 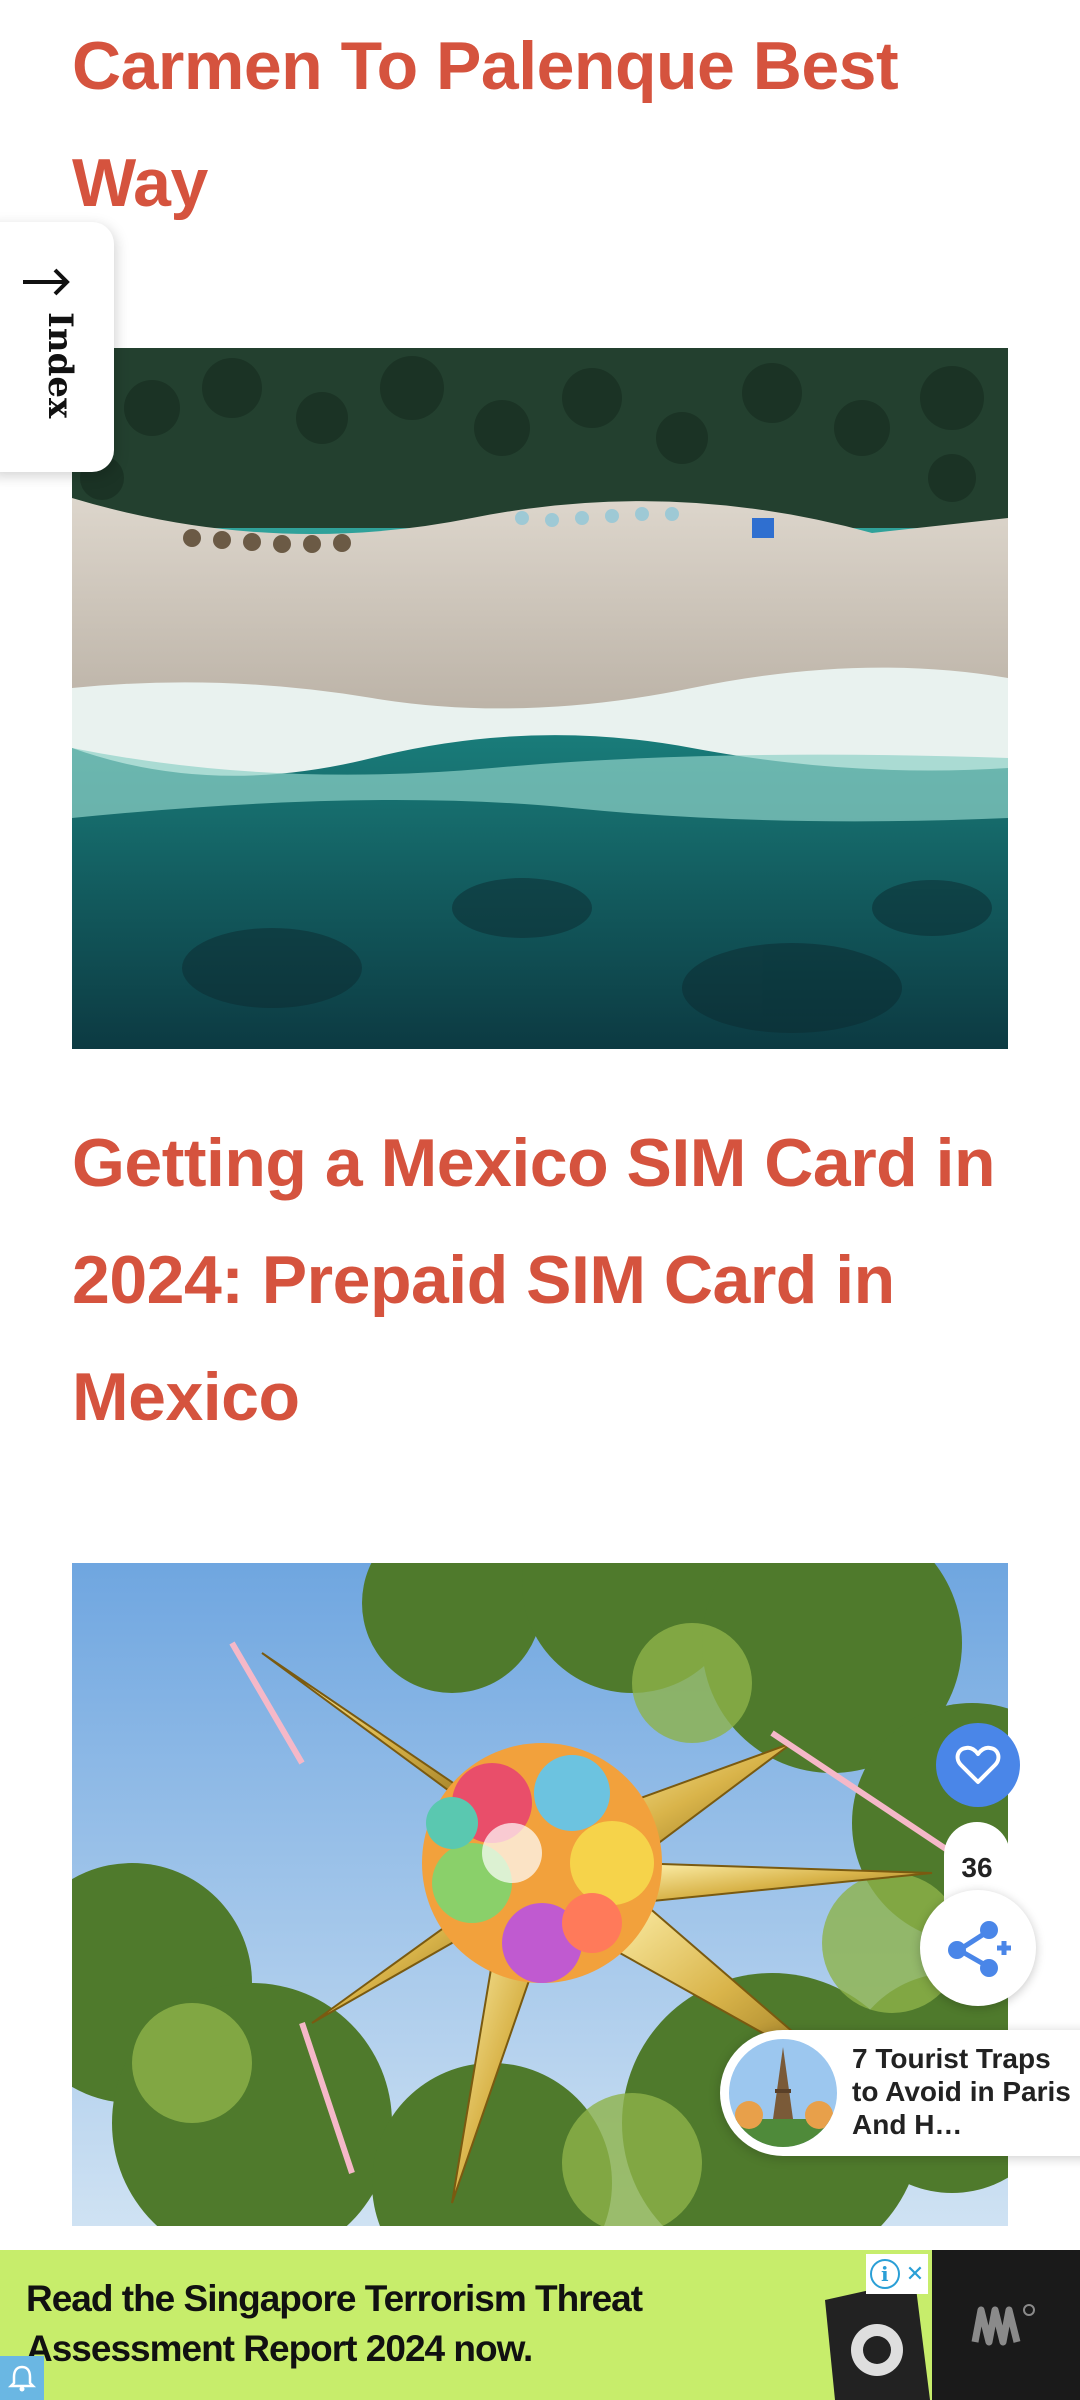 I want to click on like-button, so click(x=978, y=1765).